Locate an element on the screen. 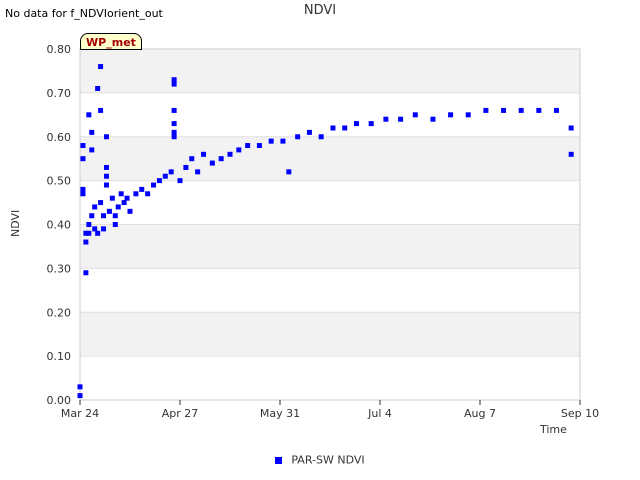 The height and width of the screenshot is (480, 640). y-tick-label: 0.80 is located at coordinates (59, 49).